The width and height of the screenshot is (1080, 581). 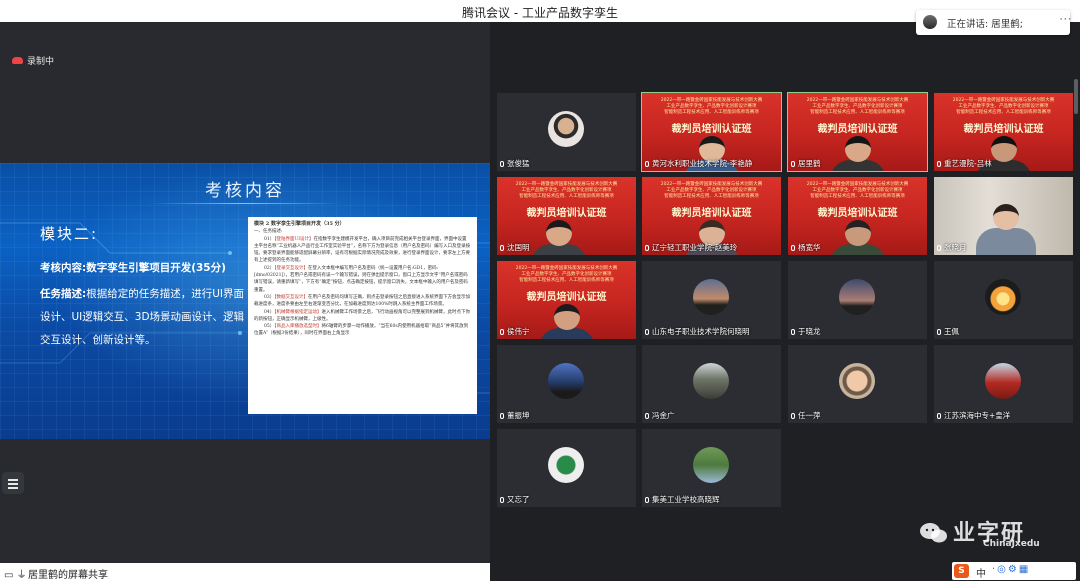 I want to click on speaking-label: 正在讲话: 居里鹤;, so click(x=985, y=24).